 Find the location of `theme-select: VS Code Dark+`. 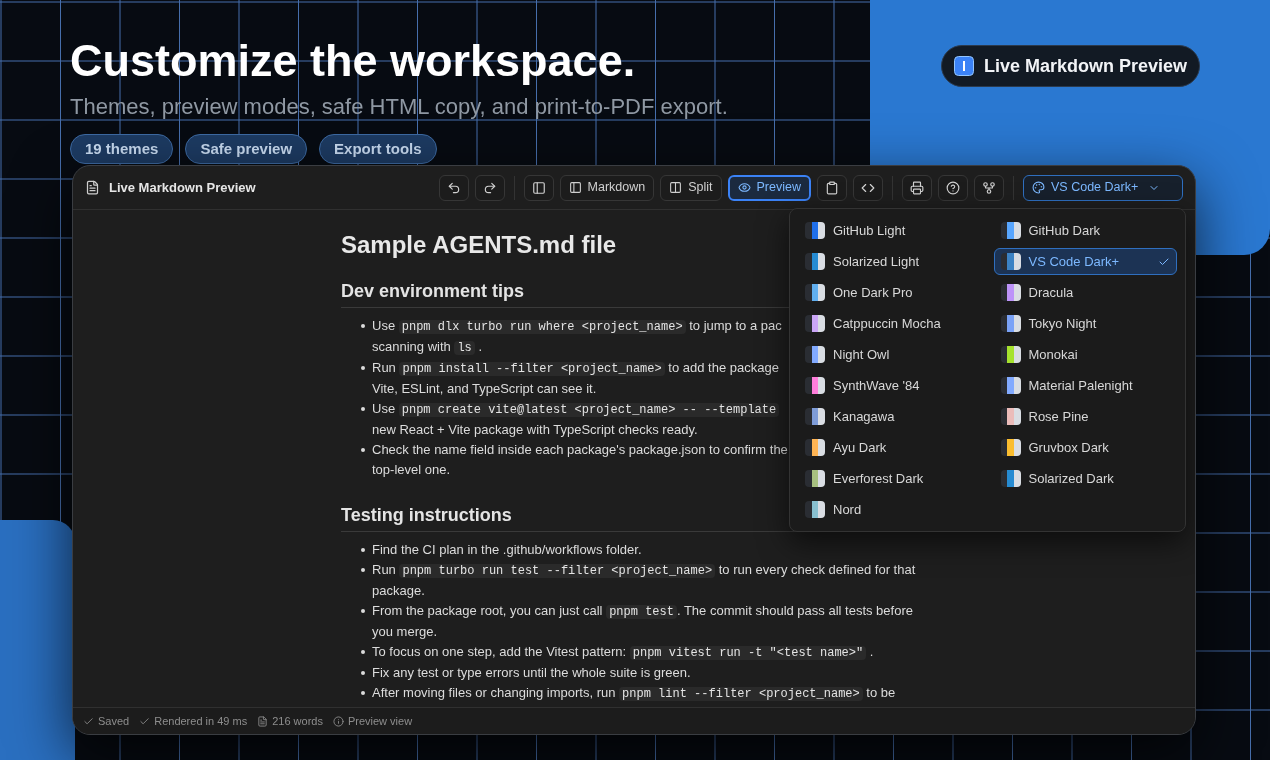

theme-select: VS Code Dark+ is located at coordinates (1103, 187).